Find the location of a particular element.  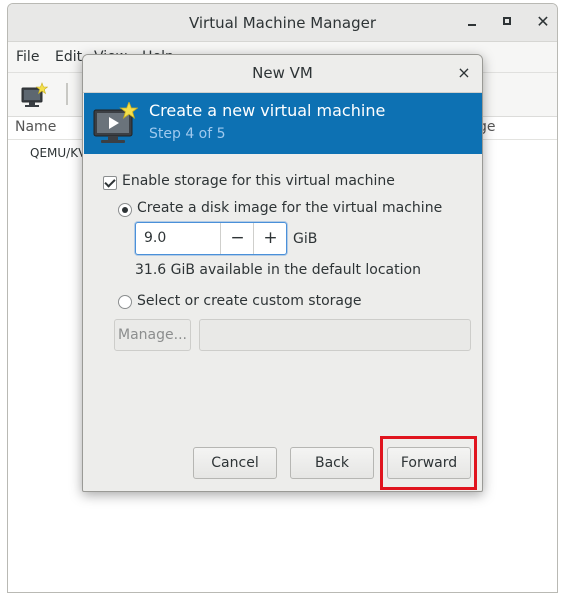

banner-title: Create a new virtual machine is located at coordinates (267, 110).